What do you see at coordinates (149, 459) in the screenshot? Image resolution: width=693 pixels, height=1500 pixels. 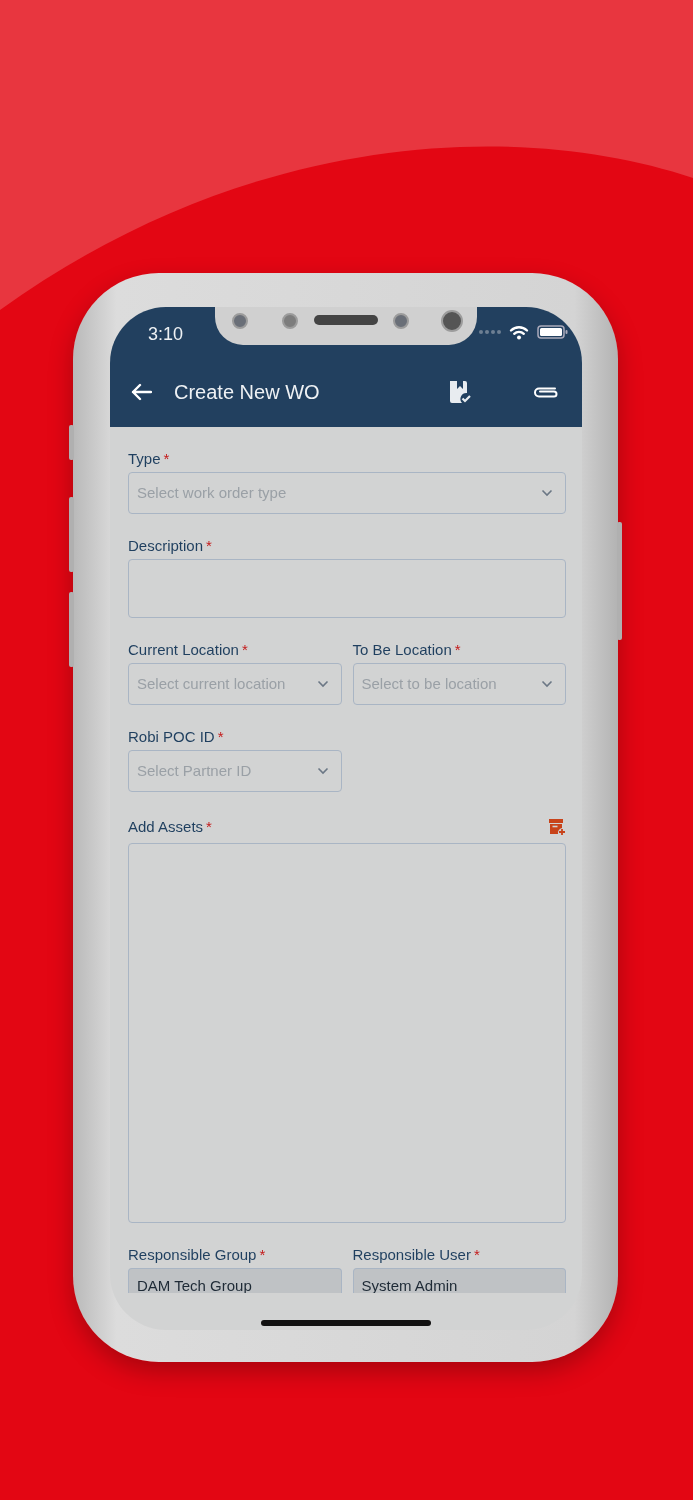 I see `field-label: Type *` at bounding box center [149, 459].